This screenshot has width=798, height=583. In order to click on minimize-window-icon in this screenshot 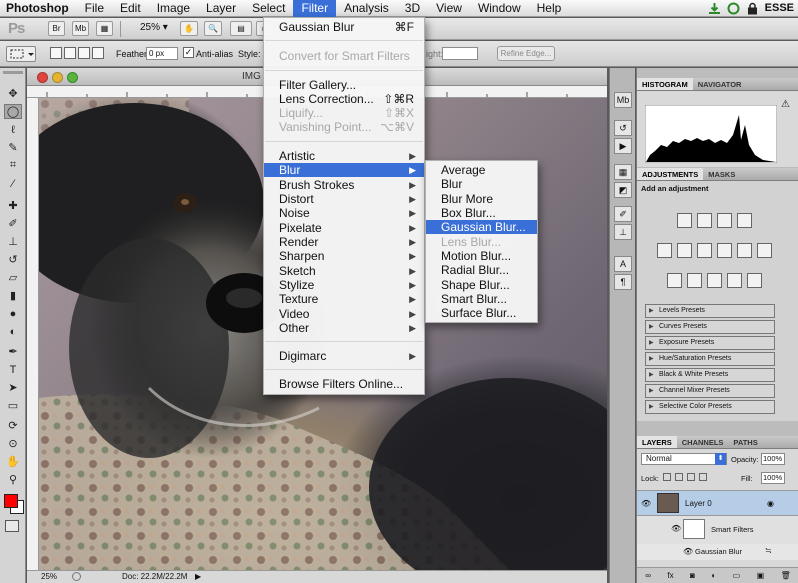, I will do `click(57, 77)`.